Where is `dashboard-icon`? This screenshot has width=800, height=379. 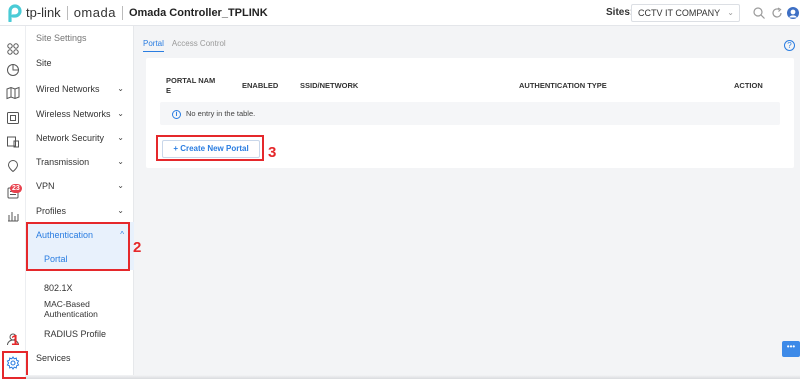 dashboard-icon is located at coordinates (13, 49).